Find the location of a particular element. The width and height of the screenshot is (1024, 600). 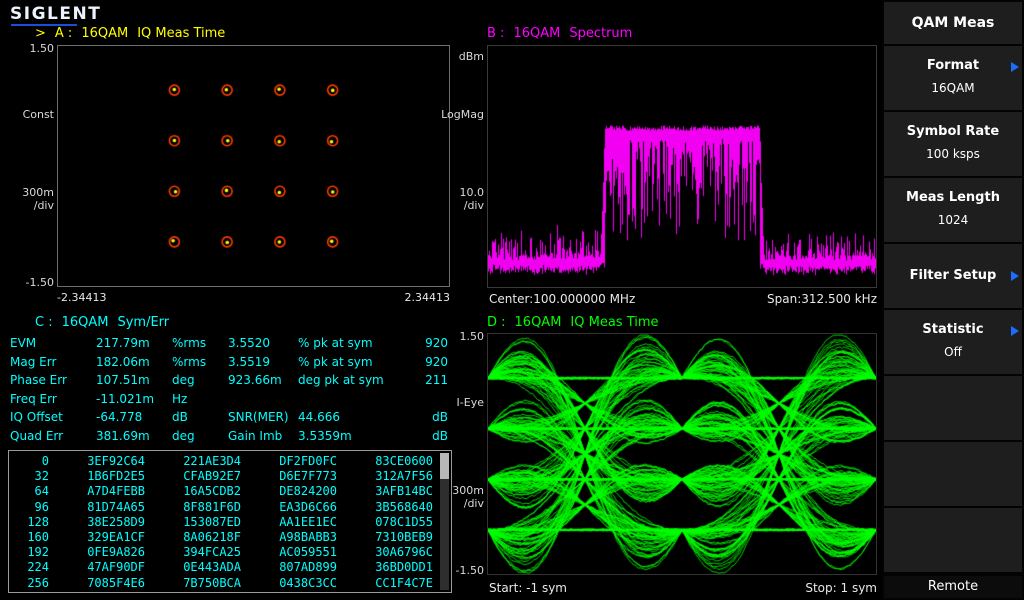

symbol-index: 64 is located at coordinates (41, 491).